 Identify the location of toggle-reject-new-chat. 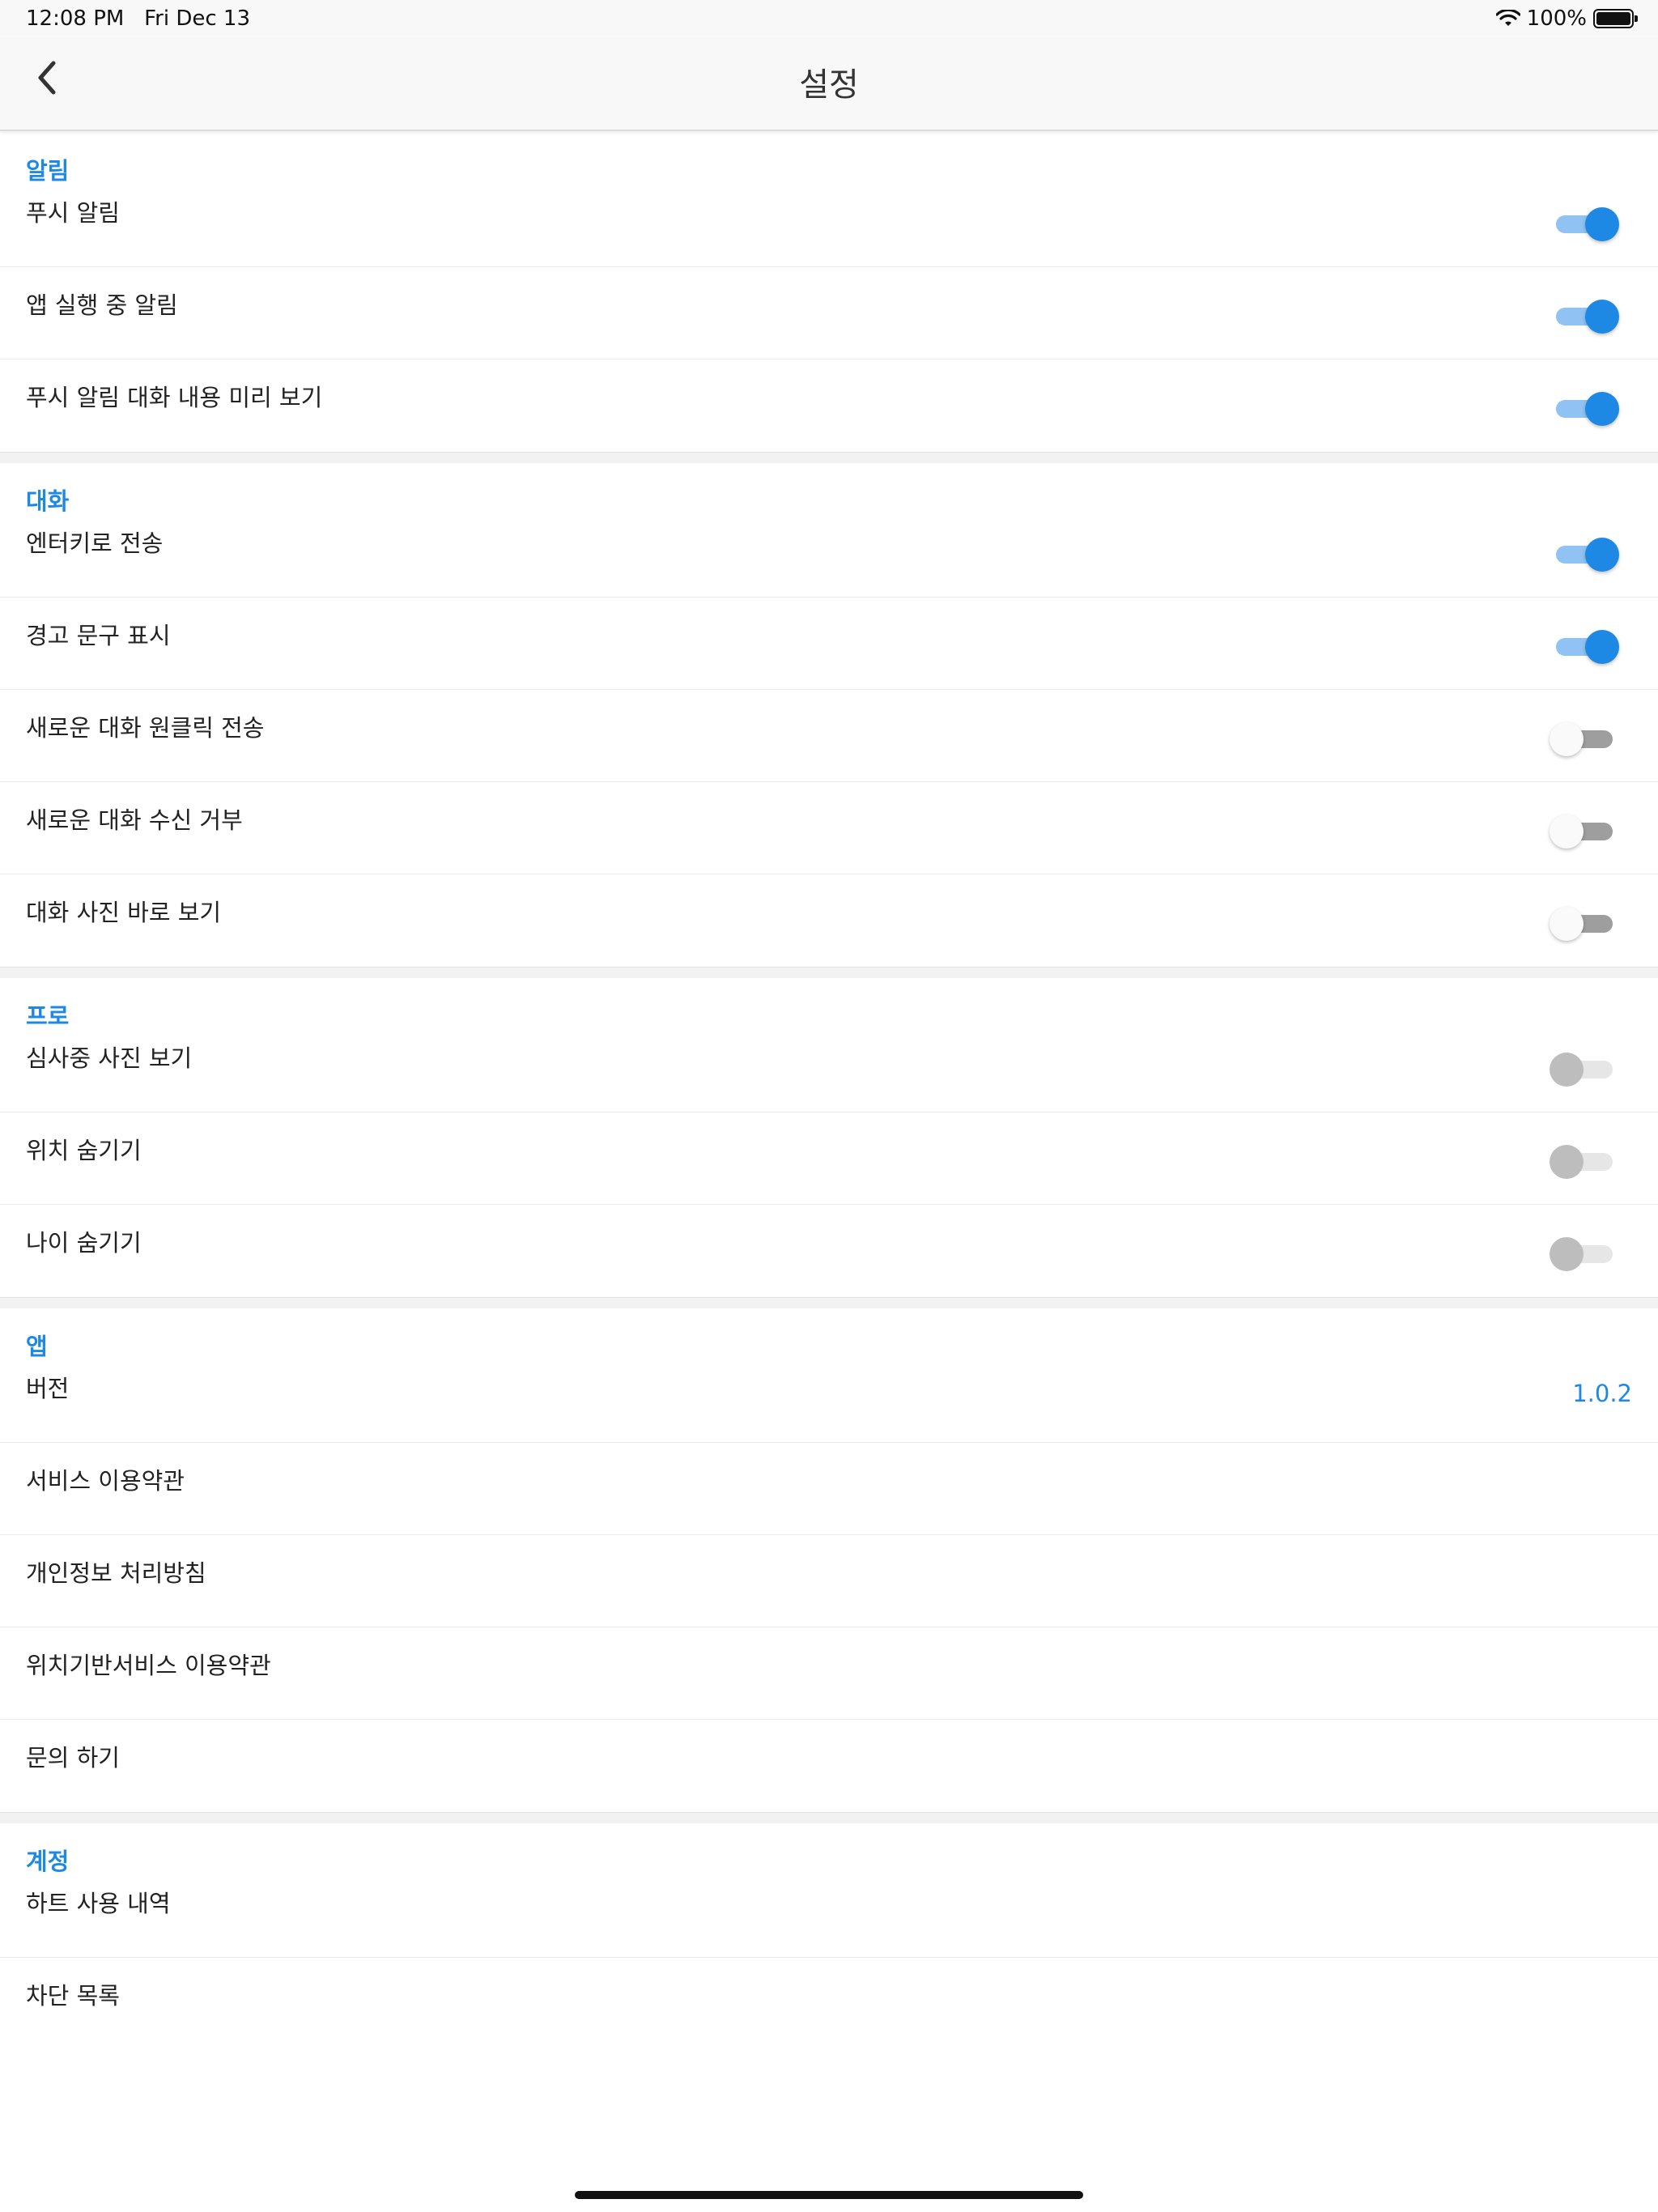
(1581, 832).